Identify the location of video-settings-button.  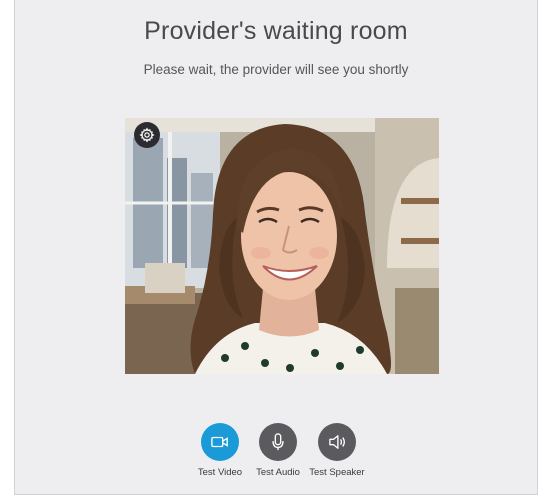
(147, 135).